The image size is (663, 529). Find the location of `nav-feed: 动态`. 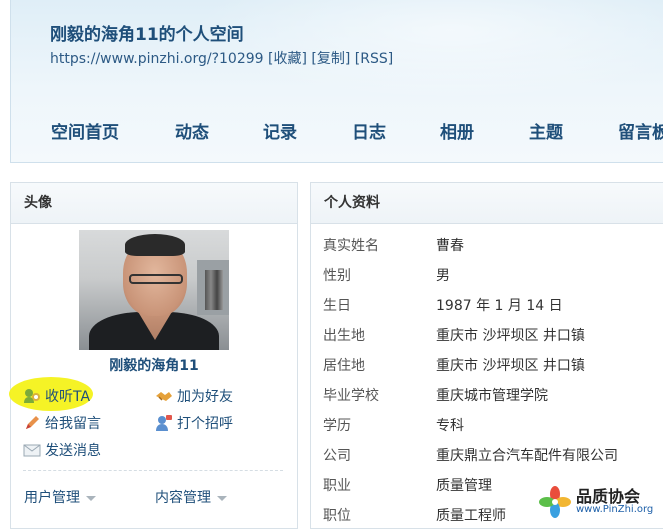

nav-feed: 动态 is located at coordinates (192, 130).